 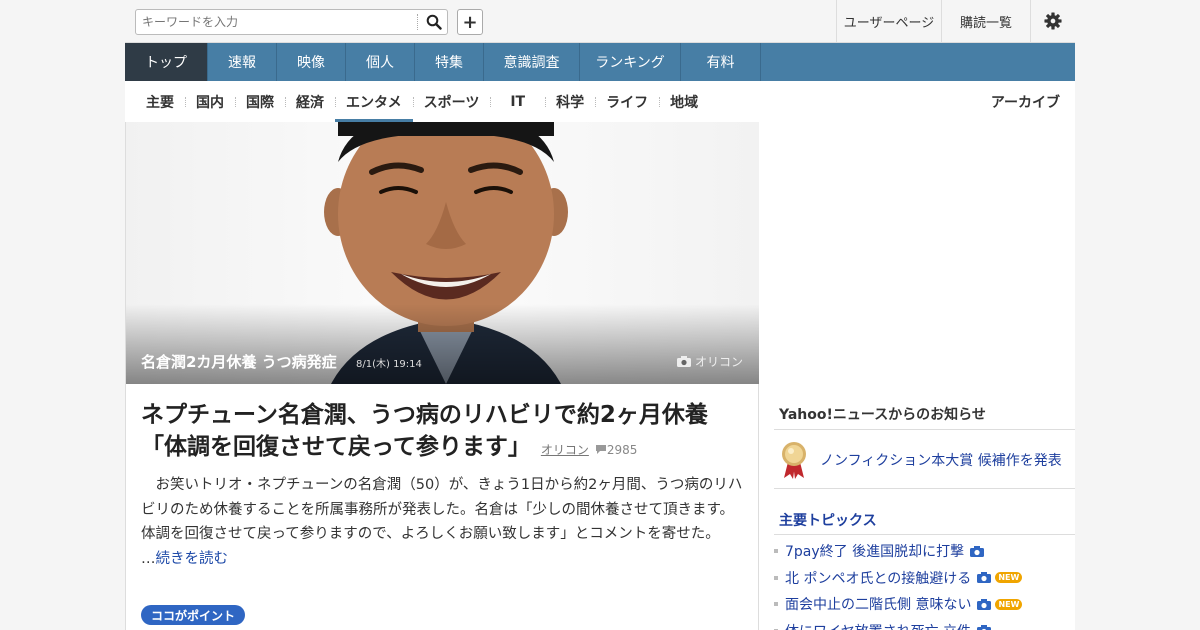 What do you see at coordinates (470, 22) in the screenshot?
I see `add-button: +` at bounding box center [470, 22].